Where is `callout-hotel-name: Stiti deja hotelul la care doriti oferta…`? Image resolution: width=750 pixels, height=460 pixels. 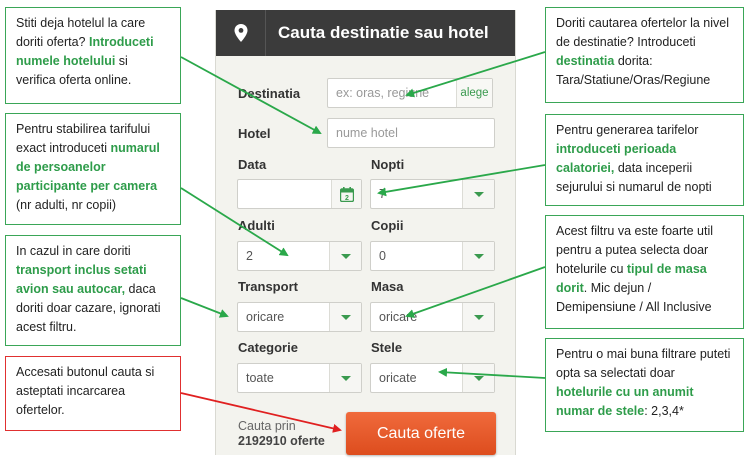 callout-hotel-name: Stiti deja hotelul la care doriti oferta… is located at coordinates (93, 55).